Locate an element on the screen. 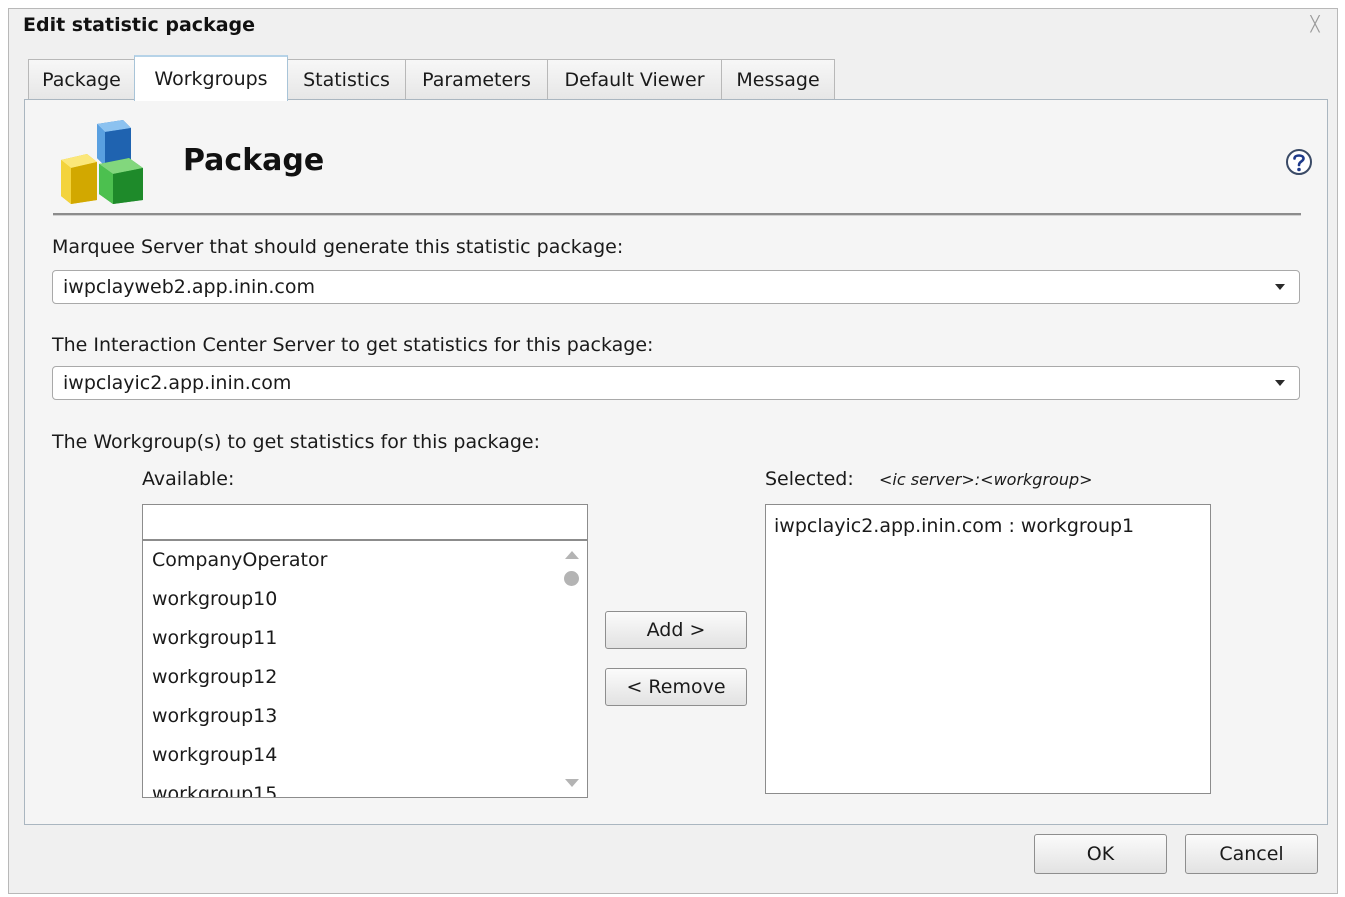  tab-statistics: Statistics is located at coordinates (346, 79).